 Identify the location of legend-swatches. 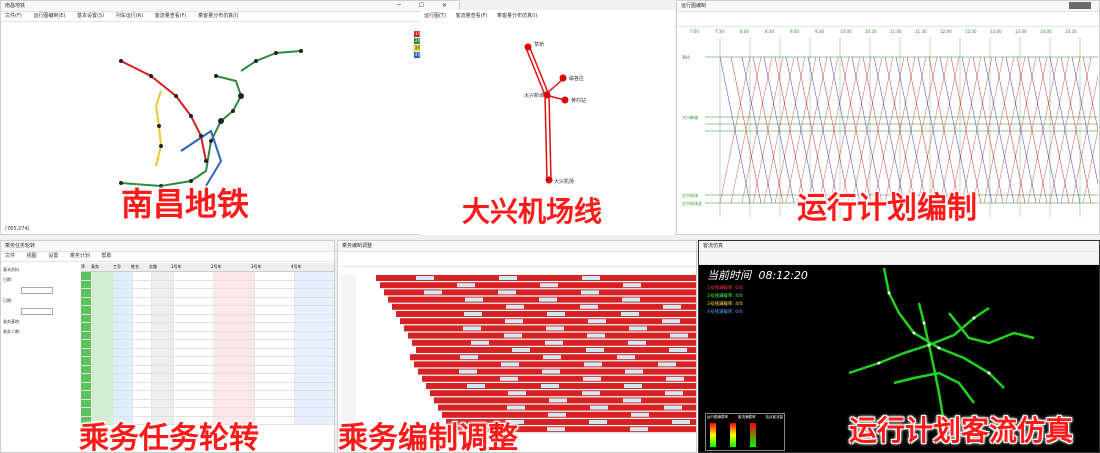
(745, 435).